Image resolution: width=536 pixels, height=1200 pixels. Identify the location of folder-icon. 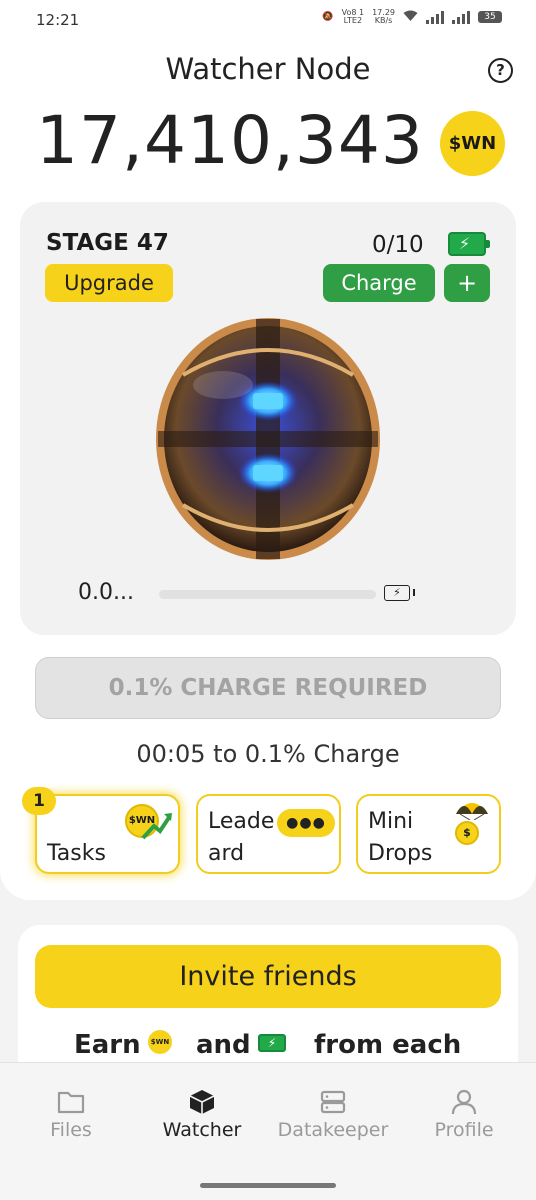
(71, 1102).